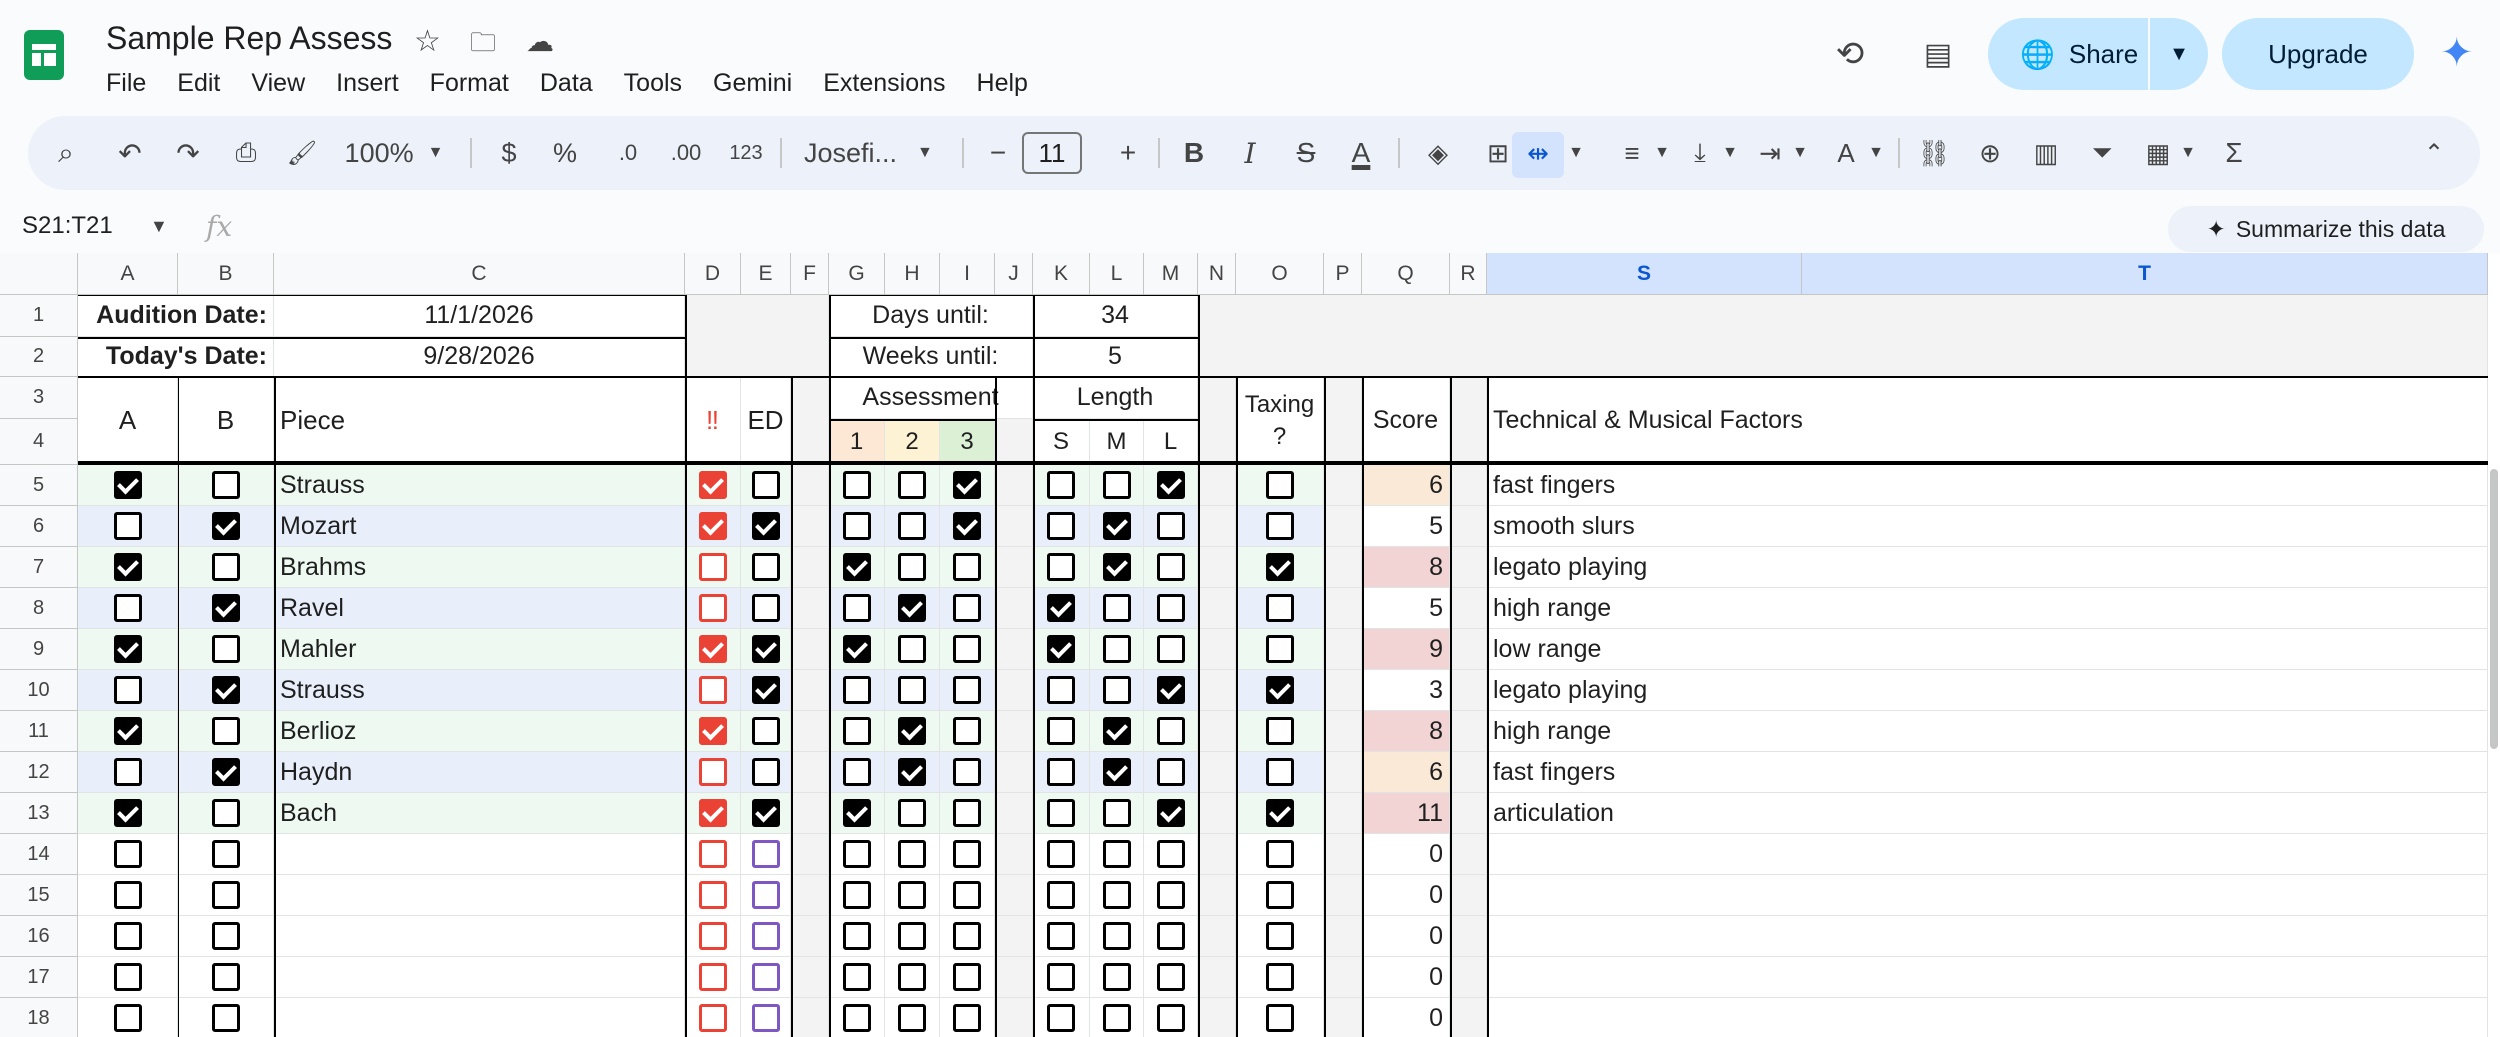  What do you see at coordinates (1468, 274) in the screenshot?
I see `column-header-r: R` at bounding box center [1468, 274].